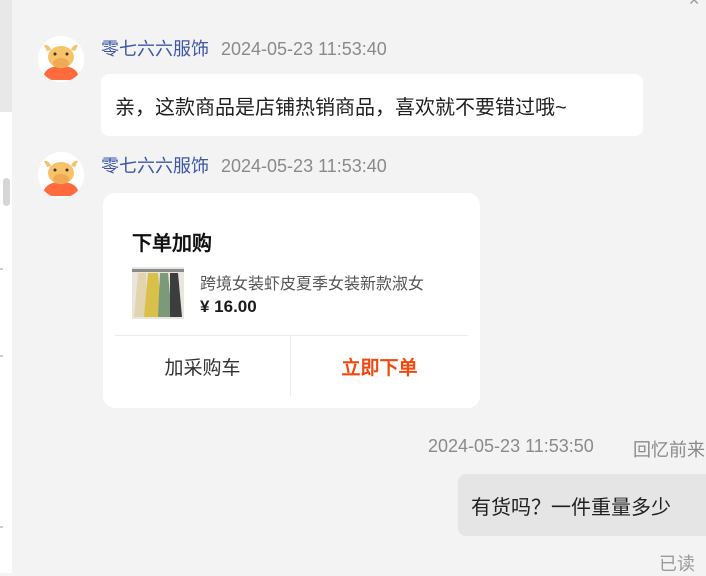  What do you see at coordinates (6, 56) in the screenshot?
I see `left-panel-selected-block` at bounding box center [6, 56].